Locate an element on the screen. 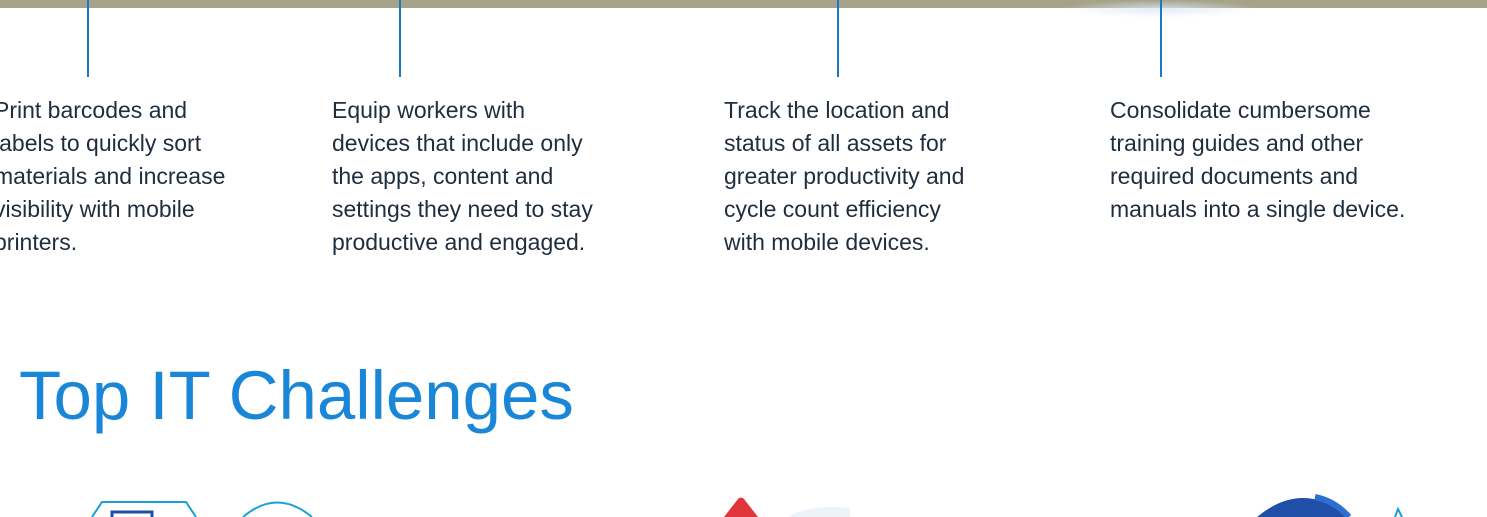 The width and height of the screenshot is (1487, 517). section-title: Top IT Challenges is located at coordinates (296, 395).